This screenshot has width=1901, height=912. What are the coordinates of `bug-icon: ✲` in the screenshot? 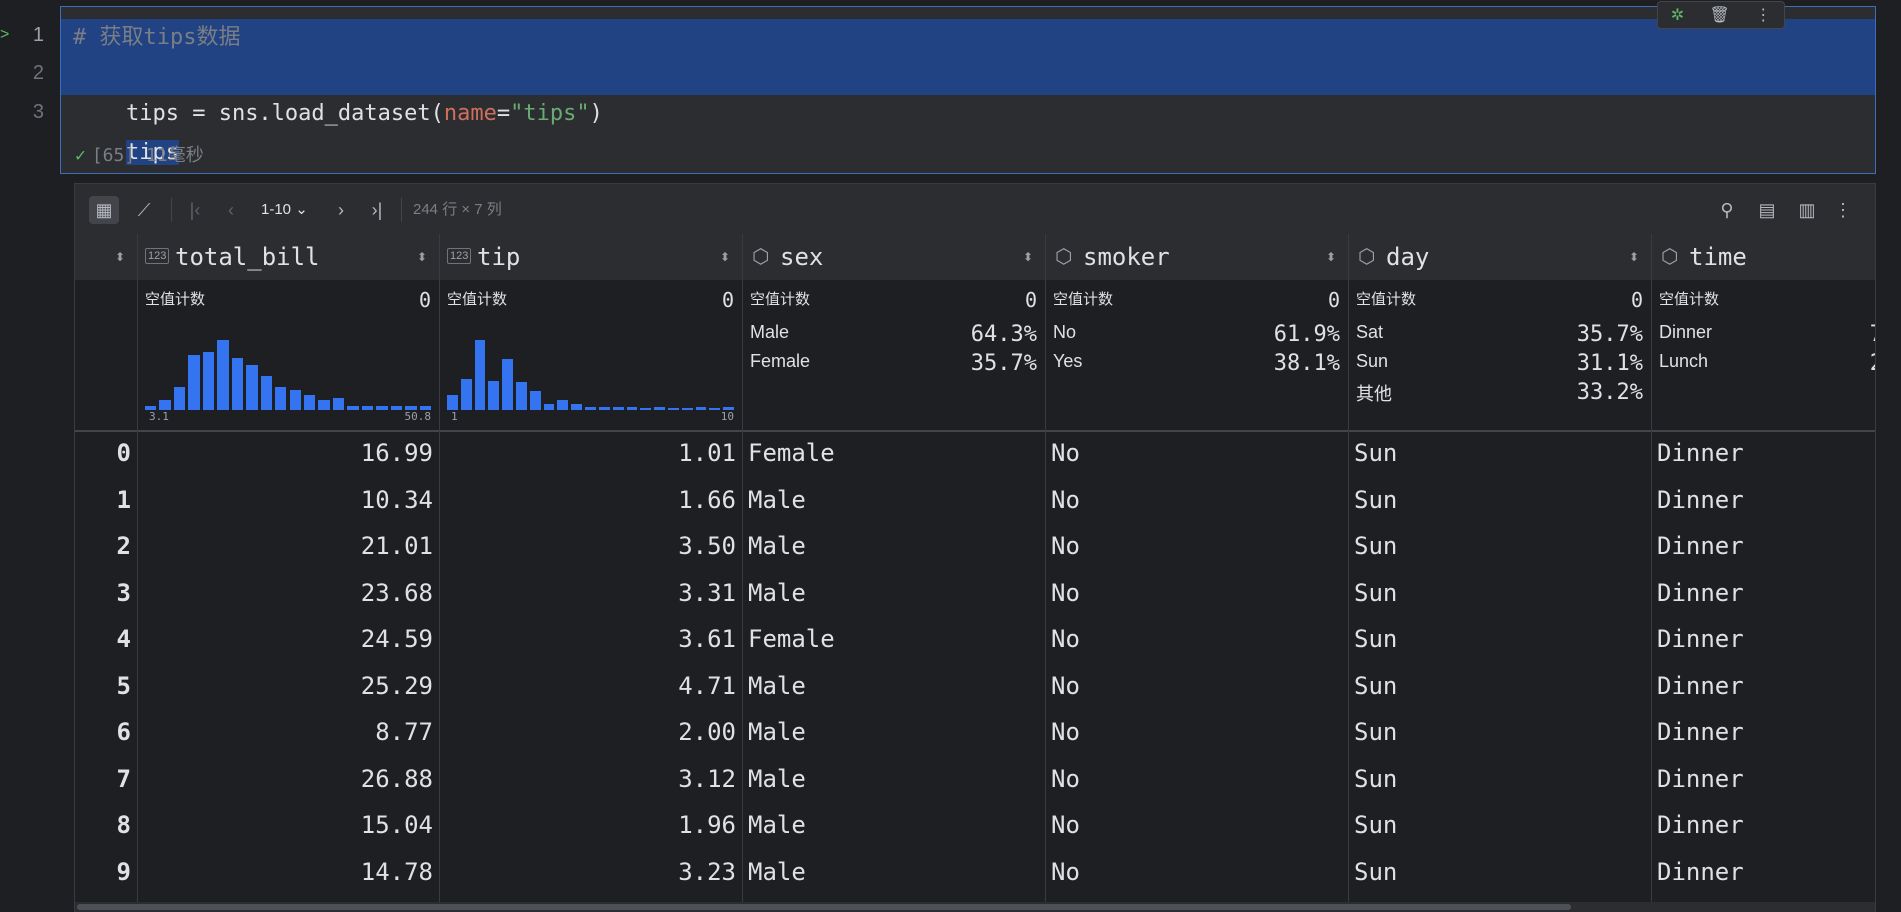 It's located at (1677, 15).